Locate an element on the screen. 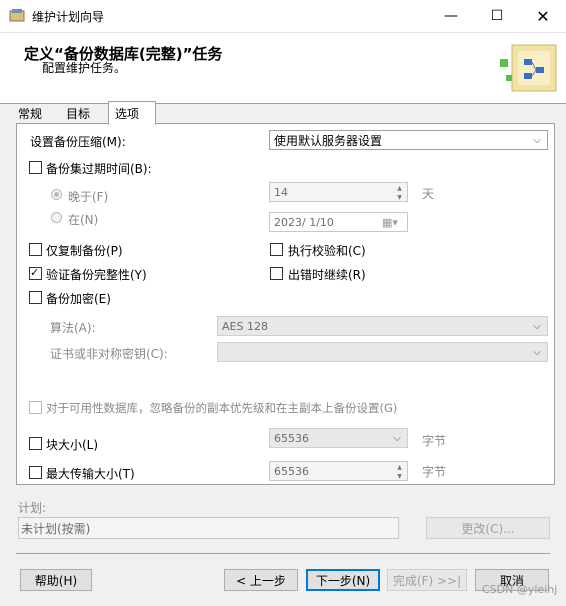 This screenshot has width=566, height=606. compression-value: 使用默认服务器设置 is located at coordinates (328, 140).